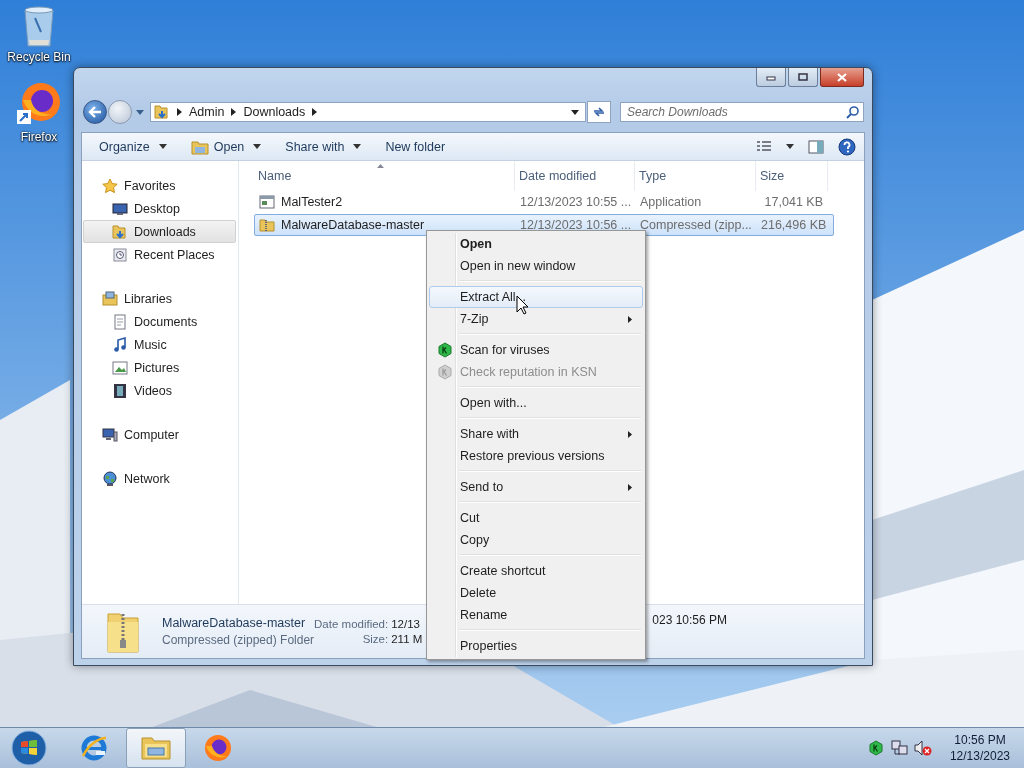 This screenshot has height=768, width=1024. I want to click on search-field: Search Downloads, so click(742, 112).